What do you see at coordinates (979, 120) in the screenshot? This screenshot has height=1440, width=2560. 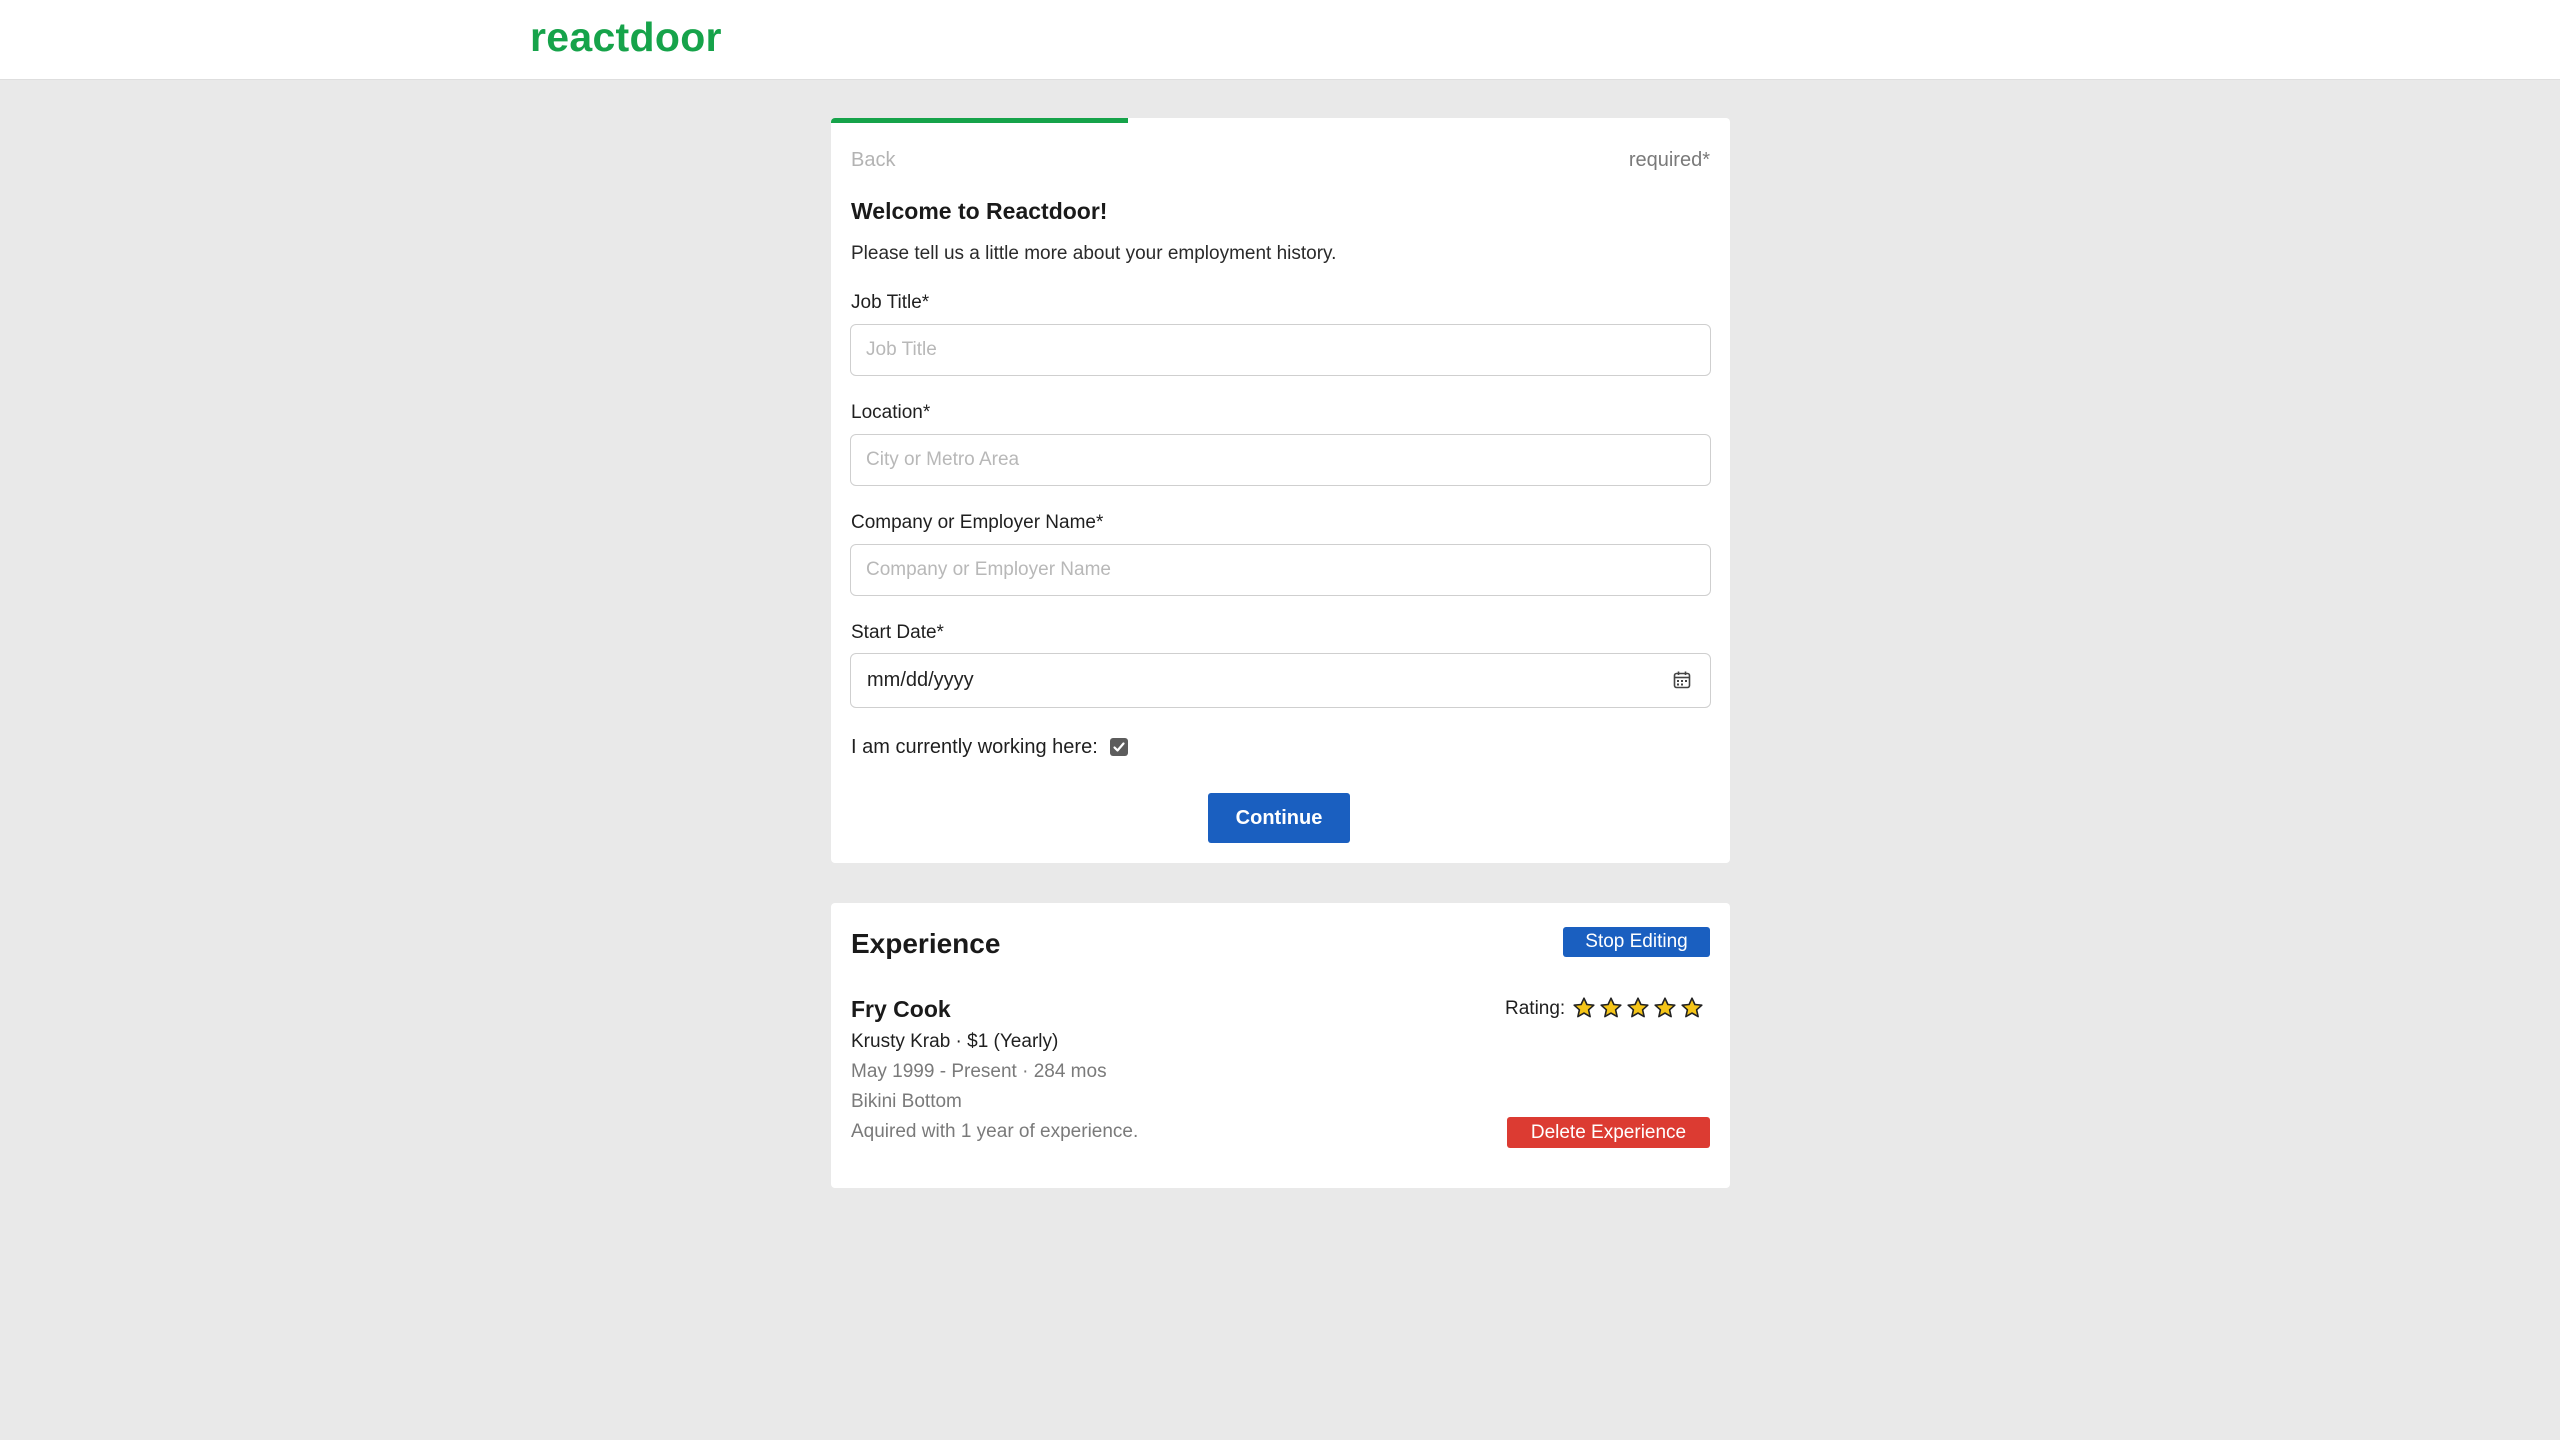 I see `progress-bar-fill` at bounding box center [979, 120].